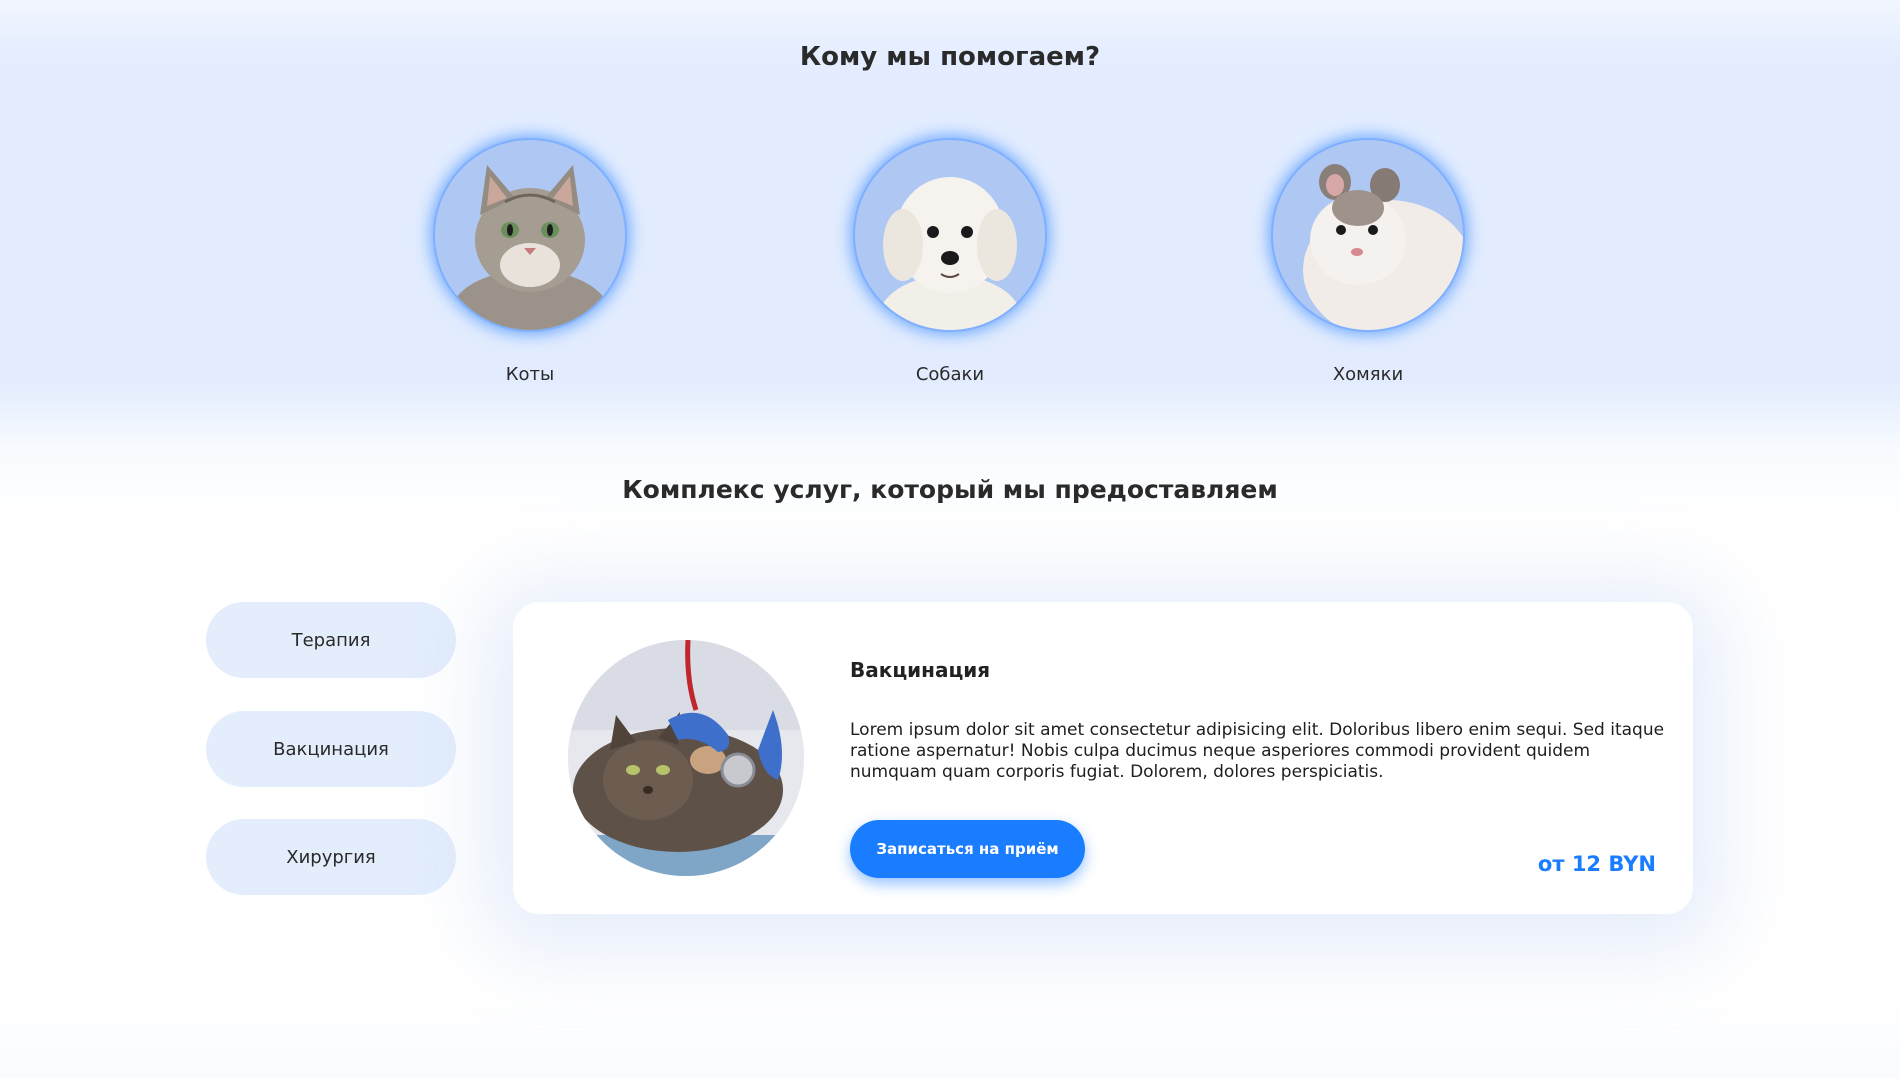 This screenshot has width=1900, height=1079. Describe the element at coordinates (530, 374) in the screenshot. I see `animal-label: Коты` at that location.